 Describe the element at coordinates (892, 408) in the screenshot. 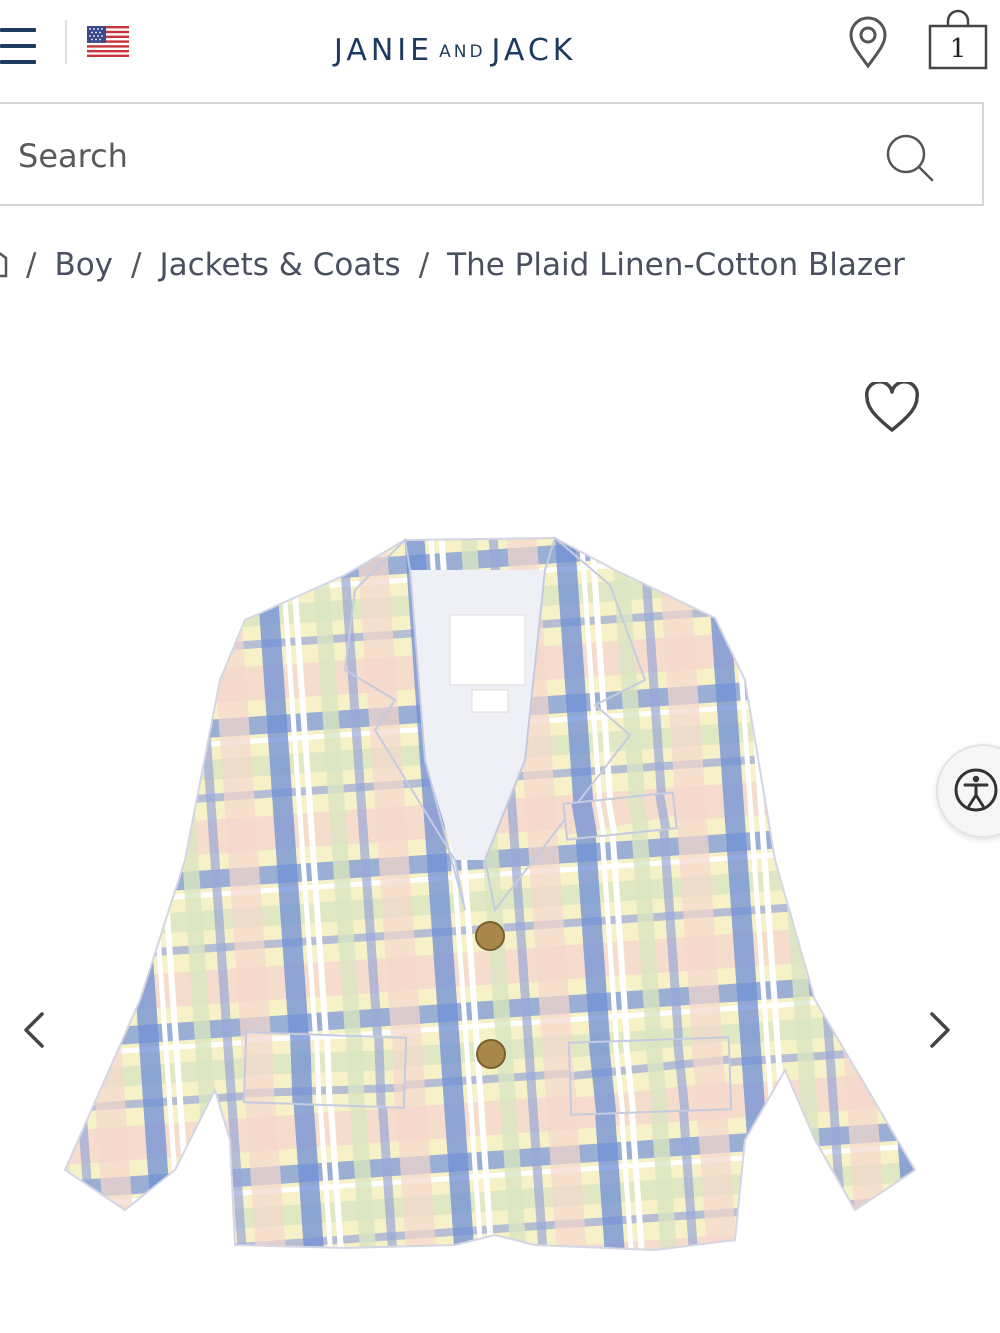

I see `heart-icon` at that location.